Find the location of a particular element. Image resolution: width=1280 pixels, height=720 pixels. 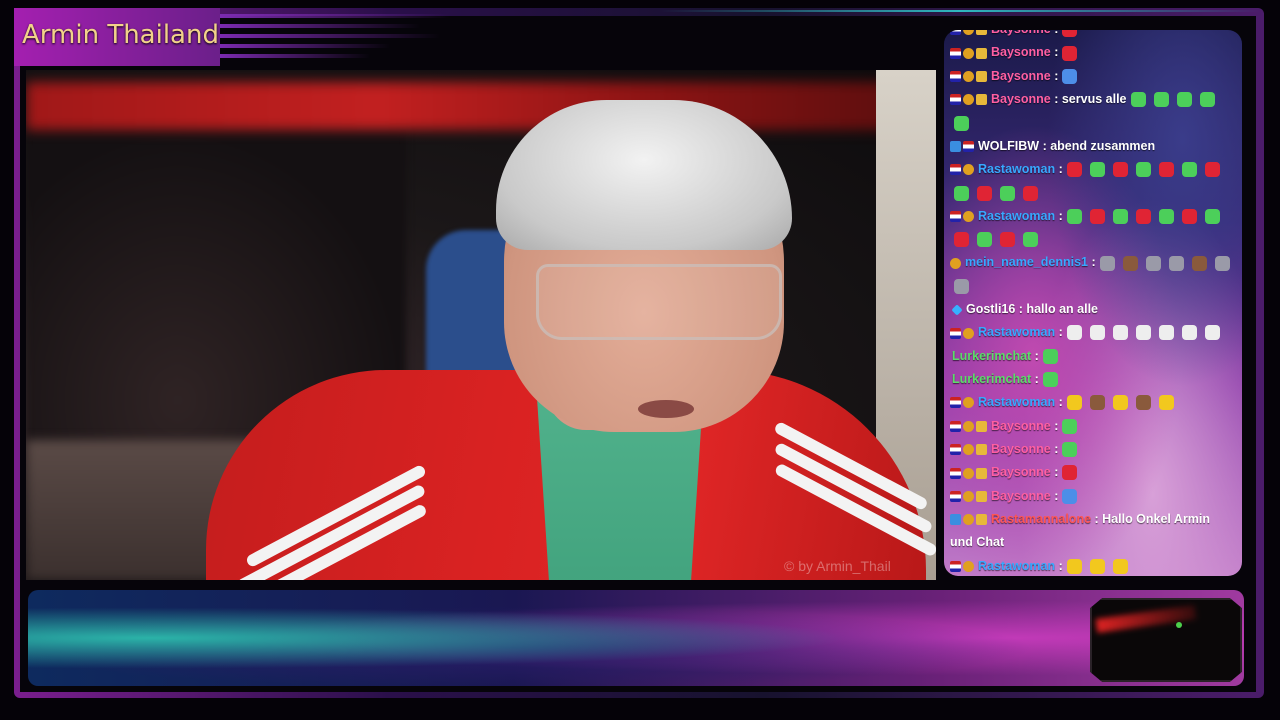

mod-badge-icon is located at coordinates (955, 146).